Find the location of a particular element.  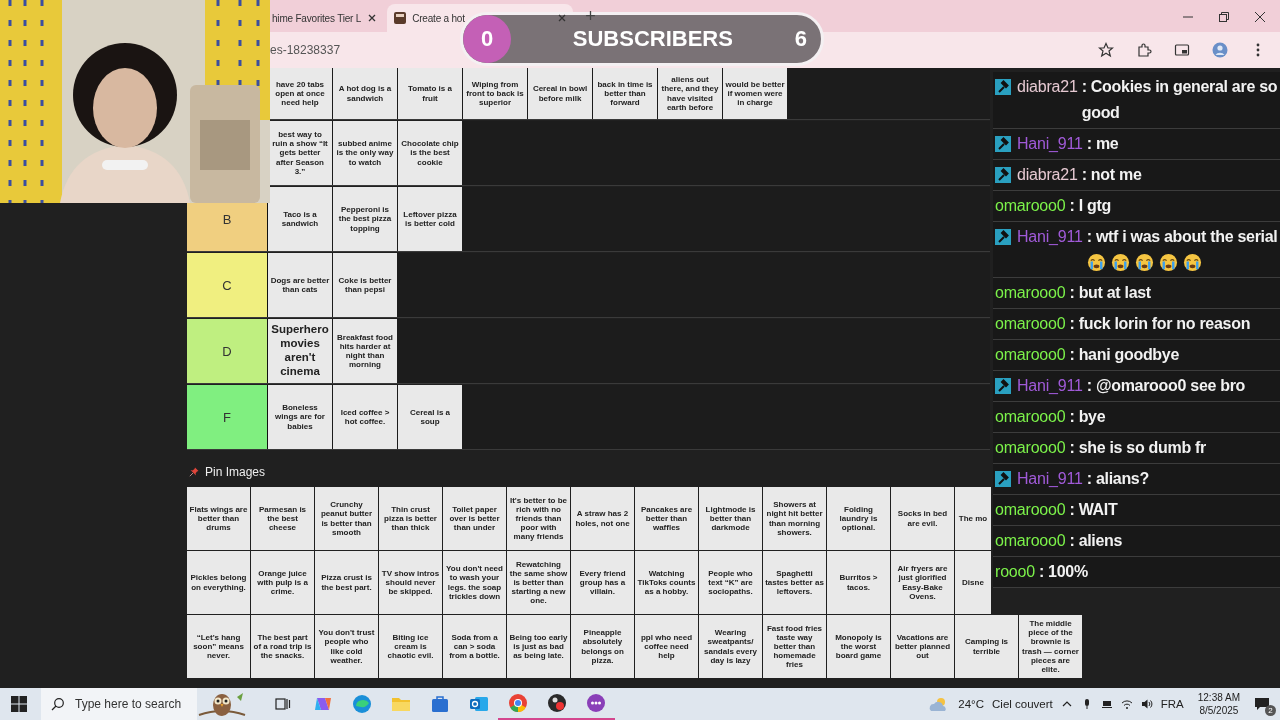

tier-card: Toilet paper over is better than under is located at coordinates (474, 518).